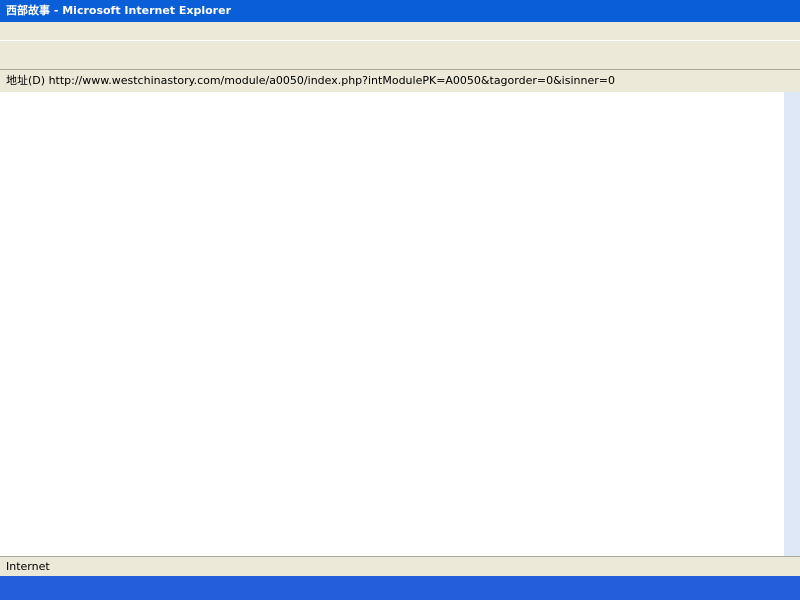 This screenshot has height=600, width=800. Describe the element at coordinates (400, 55) in the screenshot. I see `browser-toolbar` at that location.